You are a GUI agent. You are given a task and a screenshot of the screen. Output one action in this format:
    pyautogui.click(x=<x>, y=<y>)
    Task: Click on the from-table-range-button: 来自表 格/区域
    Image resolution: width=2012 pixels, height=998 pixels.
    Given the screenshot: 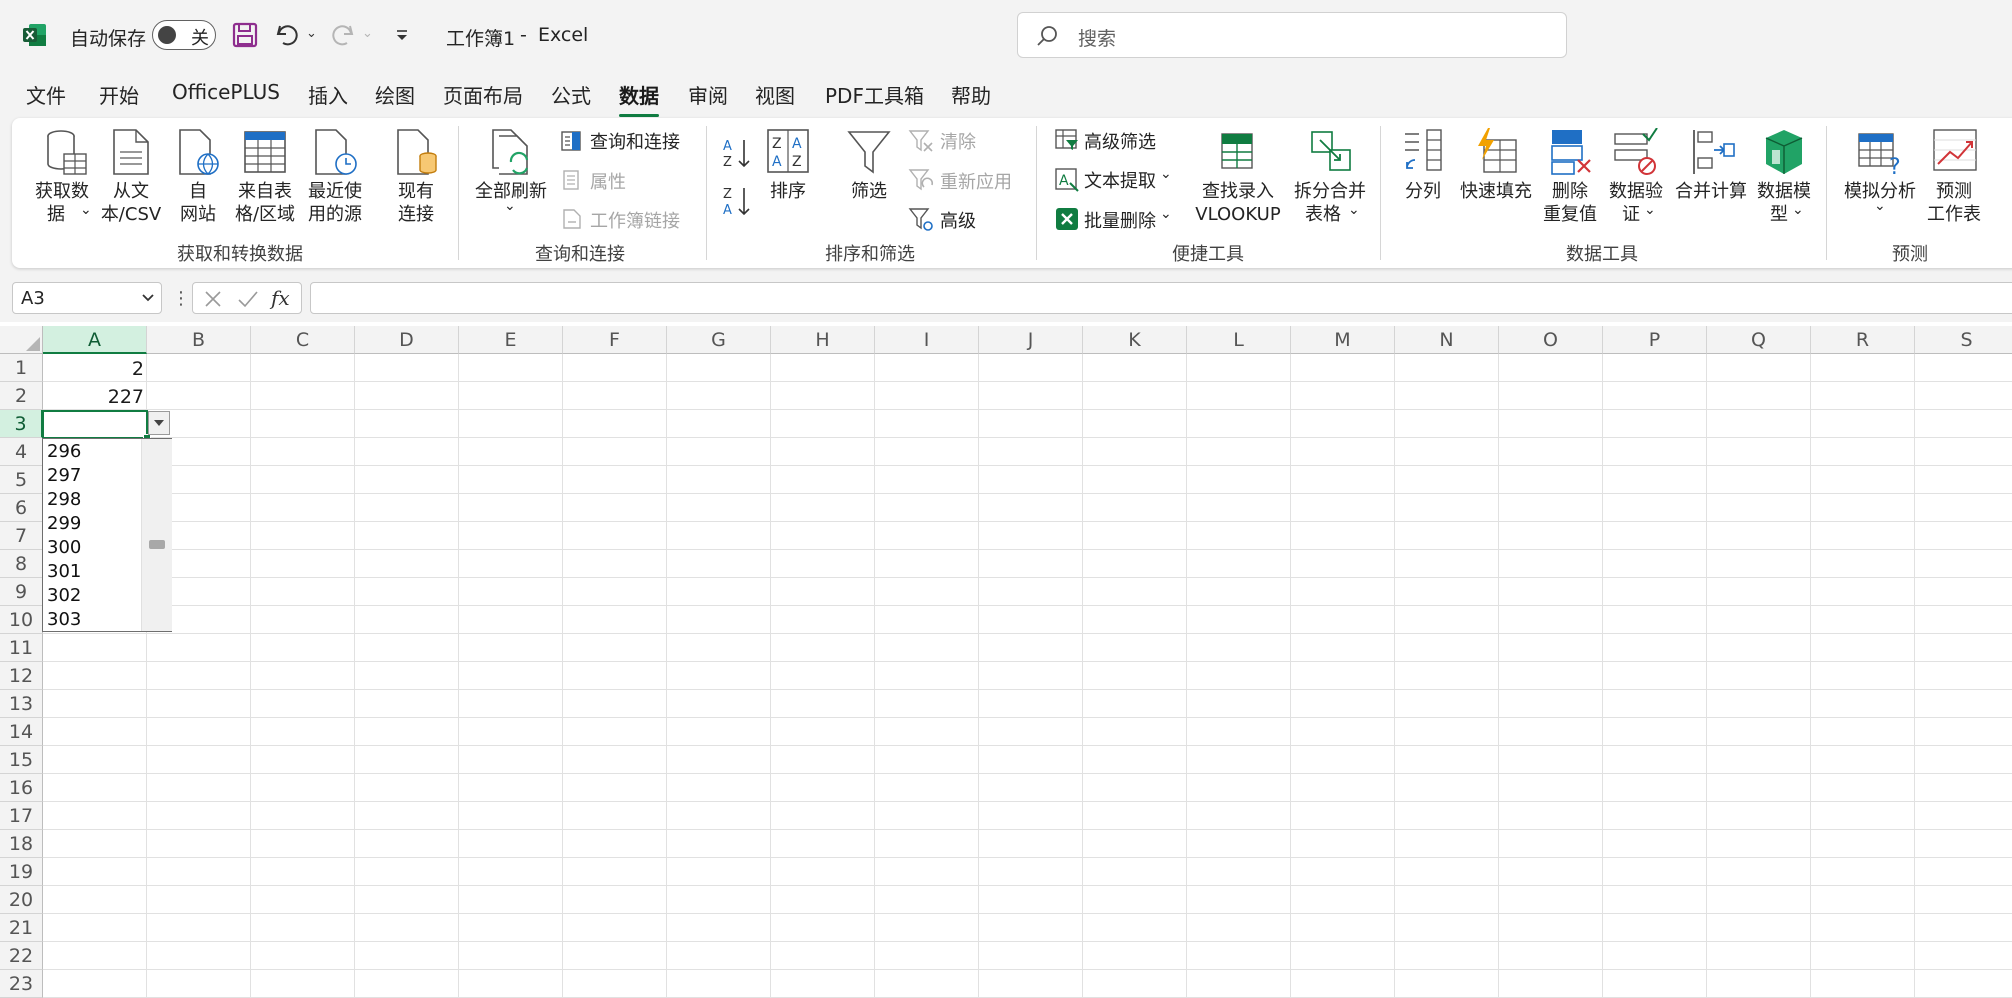 What is the action you would take?
    pyautogui.click(x=265, y=176)
    